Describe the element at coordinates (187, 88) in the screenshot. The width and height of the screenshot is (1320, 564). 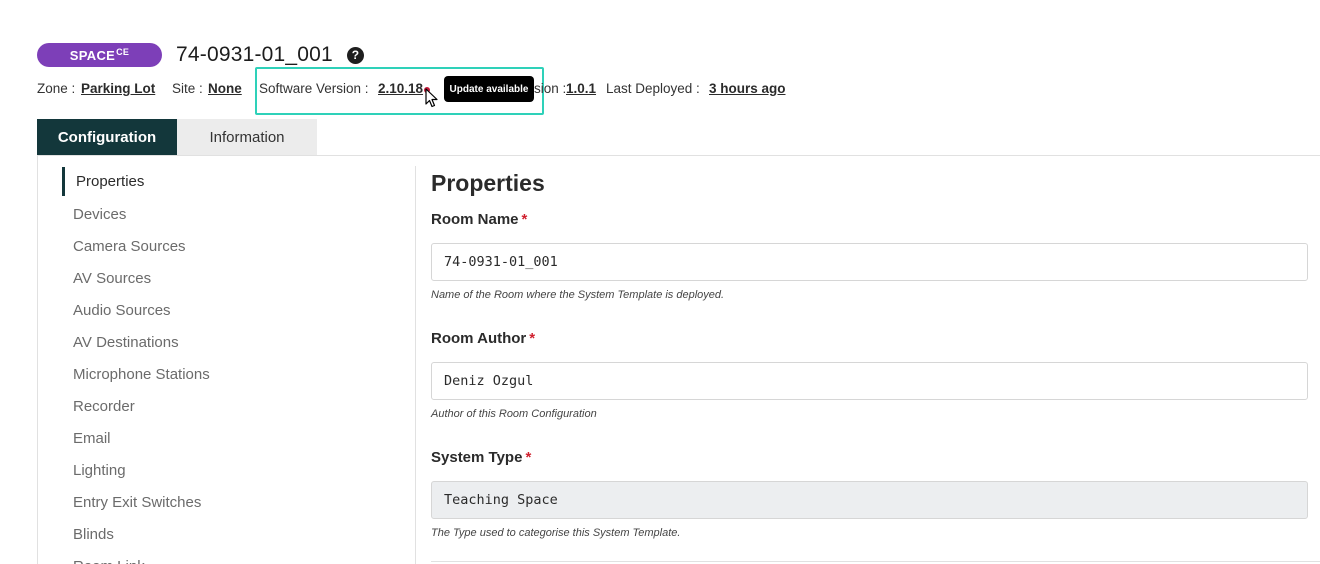
I see `site-label: Site :` at that location.